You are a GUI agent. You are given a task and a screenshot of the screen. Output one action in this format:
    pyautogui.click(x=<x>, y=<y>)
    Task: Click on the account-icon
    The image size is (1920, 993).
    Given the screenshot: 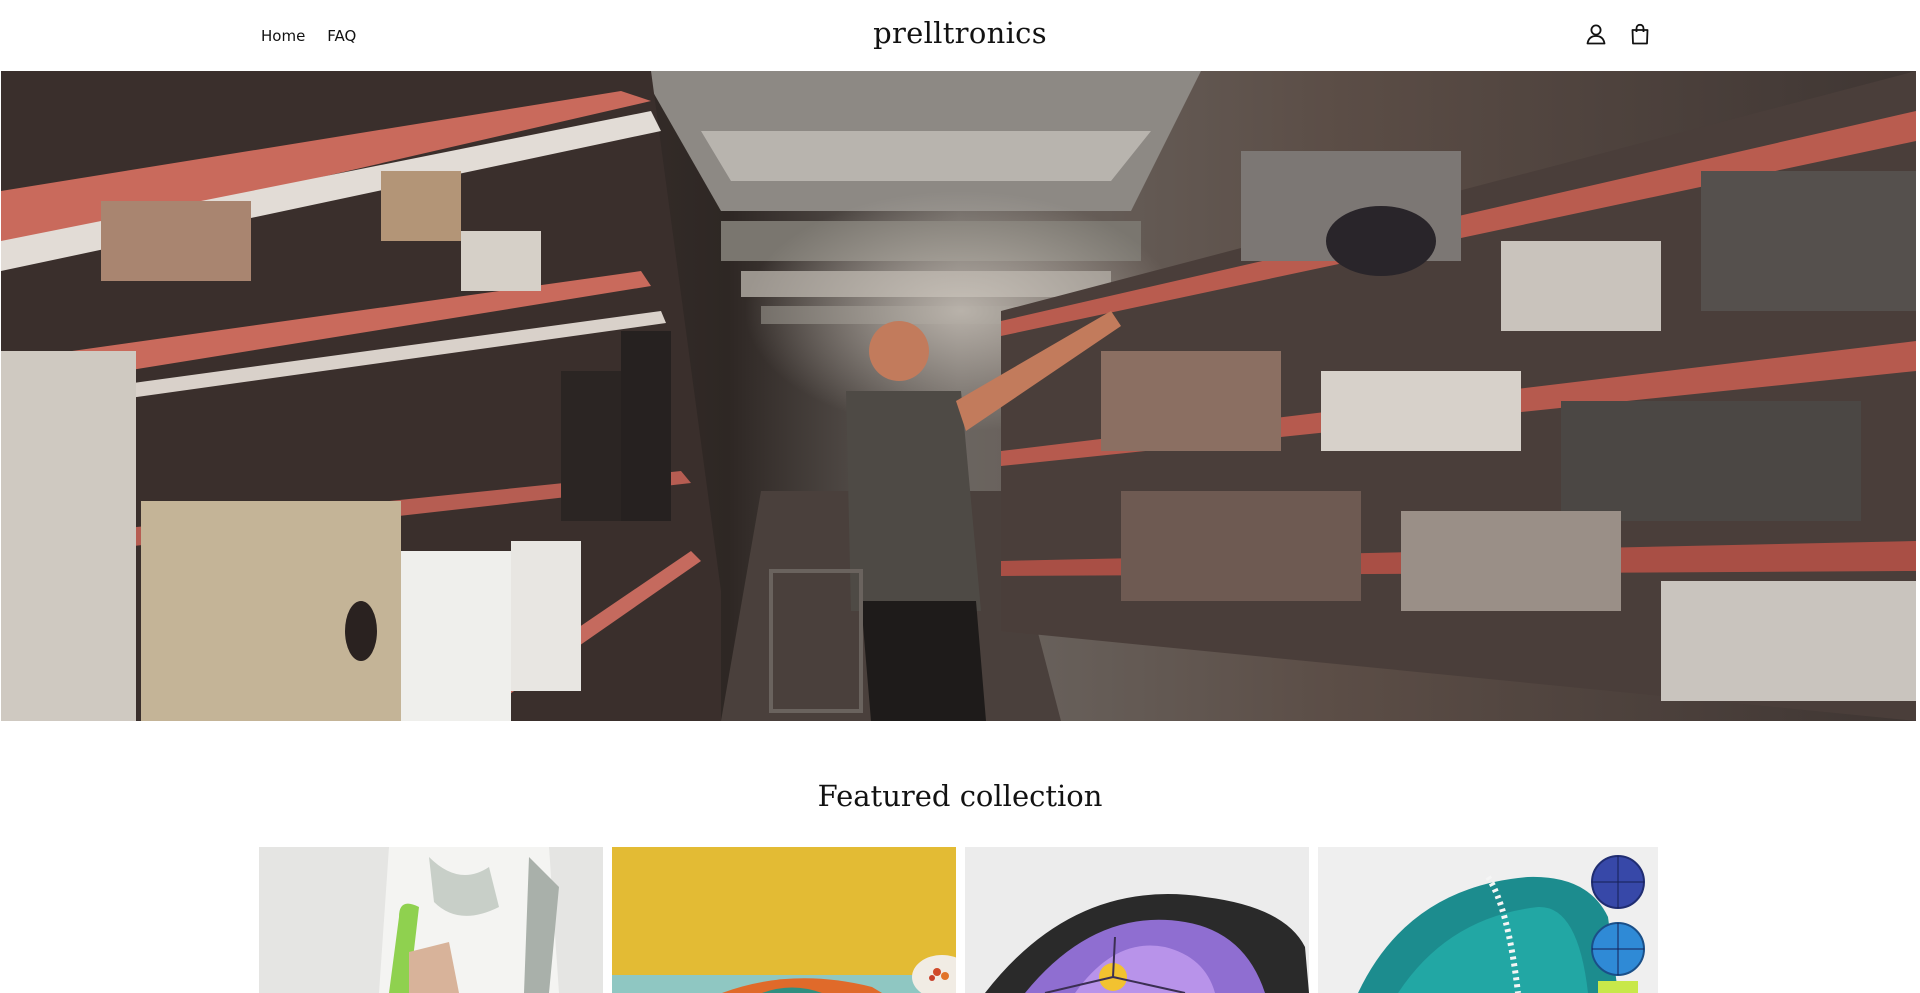 What is the action you would take?
    pyautogui.click(x=1596, y=34)
    